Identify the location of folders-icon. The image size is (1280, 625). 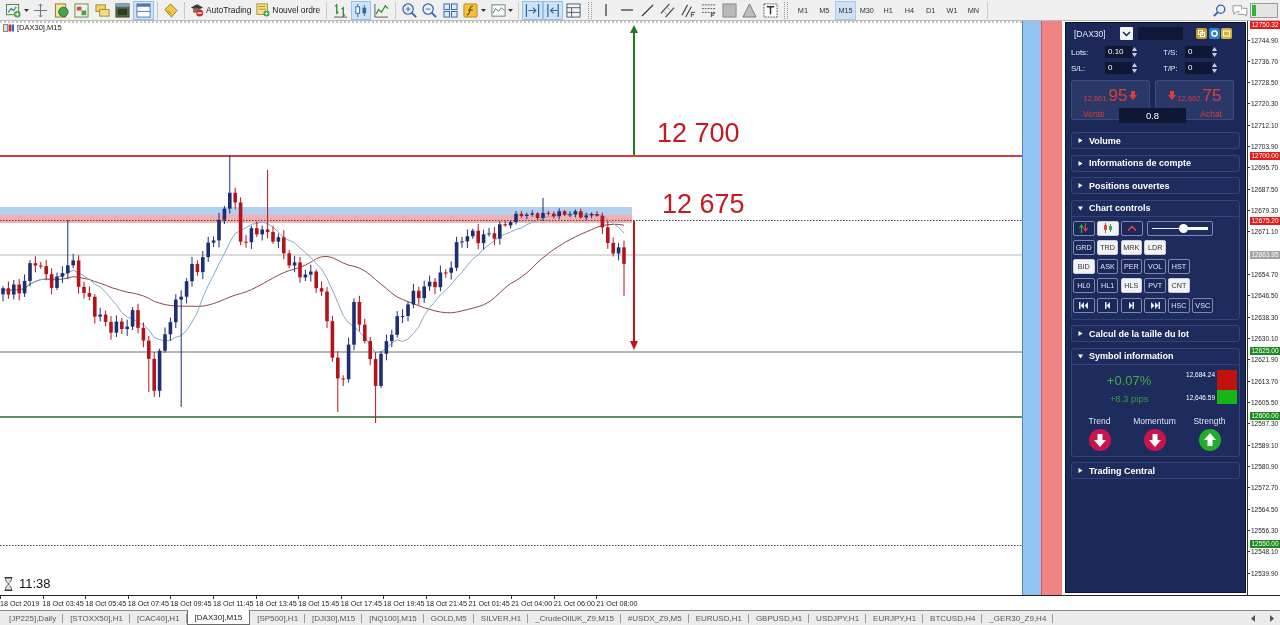
(102, 10).